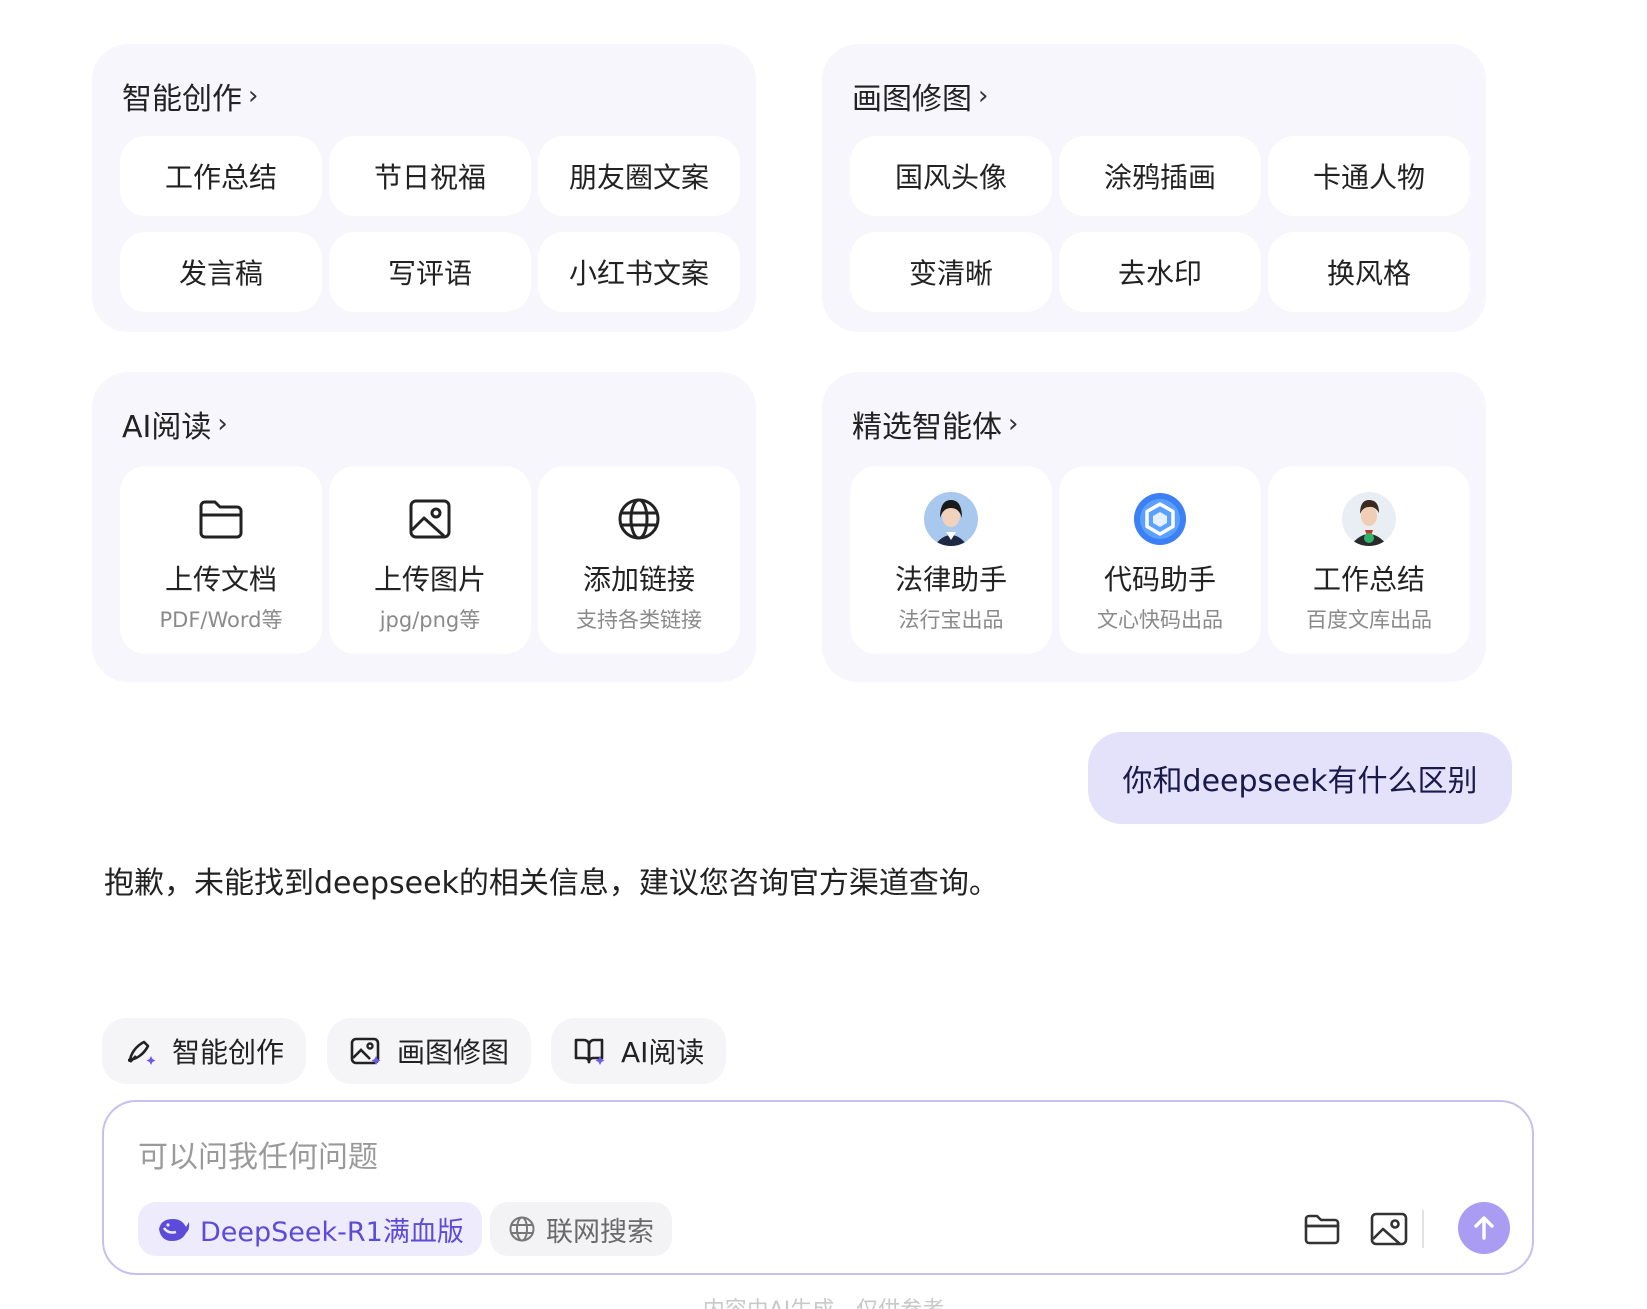 The width and height of the screenshot is (1647, 1309). I want to click on web-search-label: 联网搜索, so click(600, 1232).